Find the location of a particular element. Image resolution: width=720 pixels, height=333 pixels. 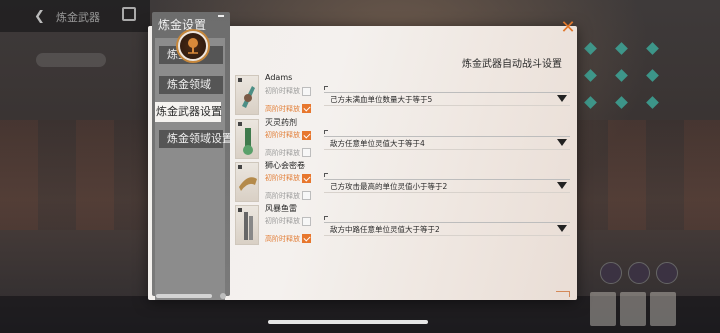

condition-select: 敌方任意单位灵值大于等于4 is located at coordinates (447, 143).